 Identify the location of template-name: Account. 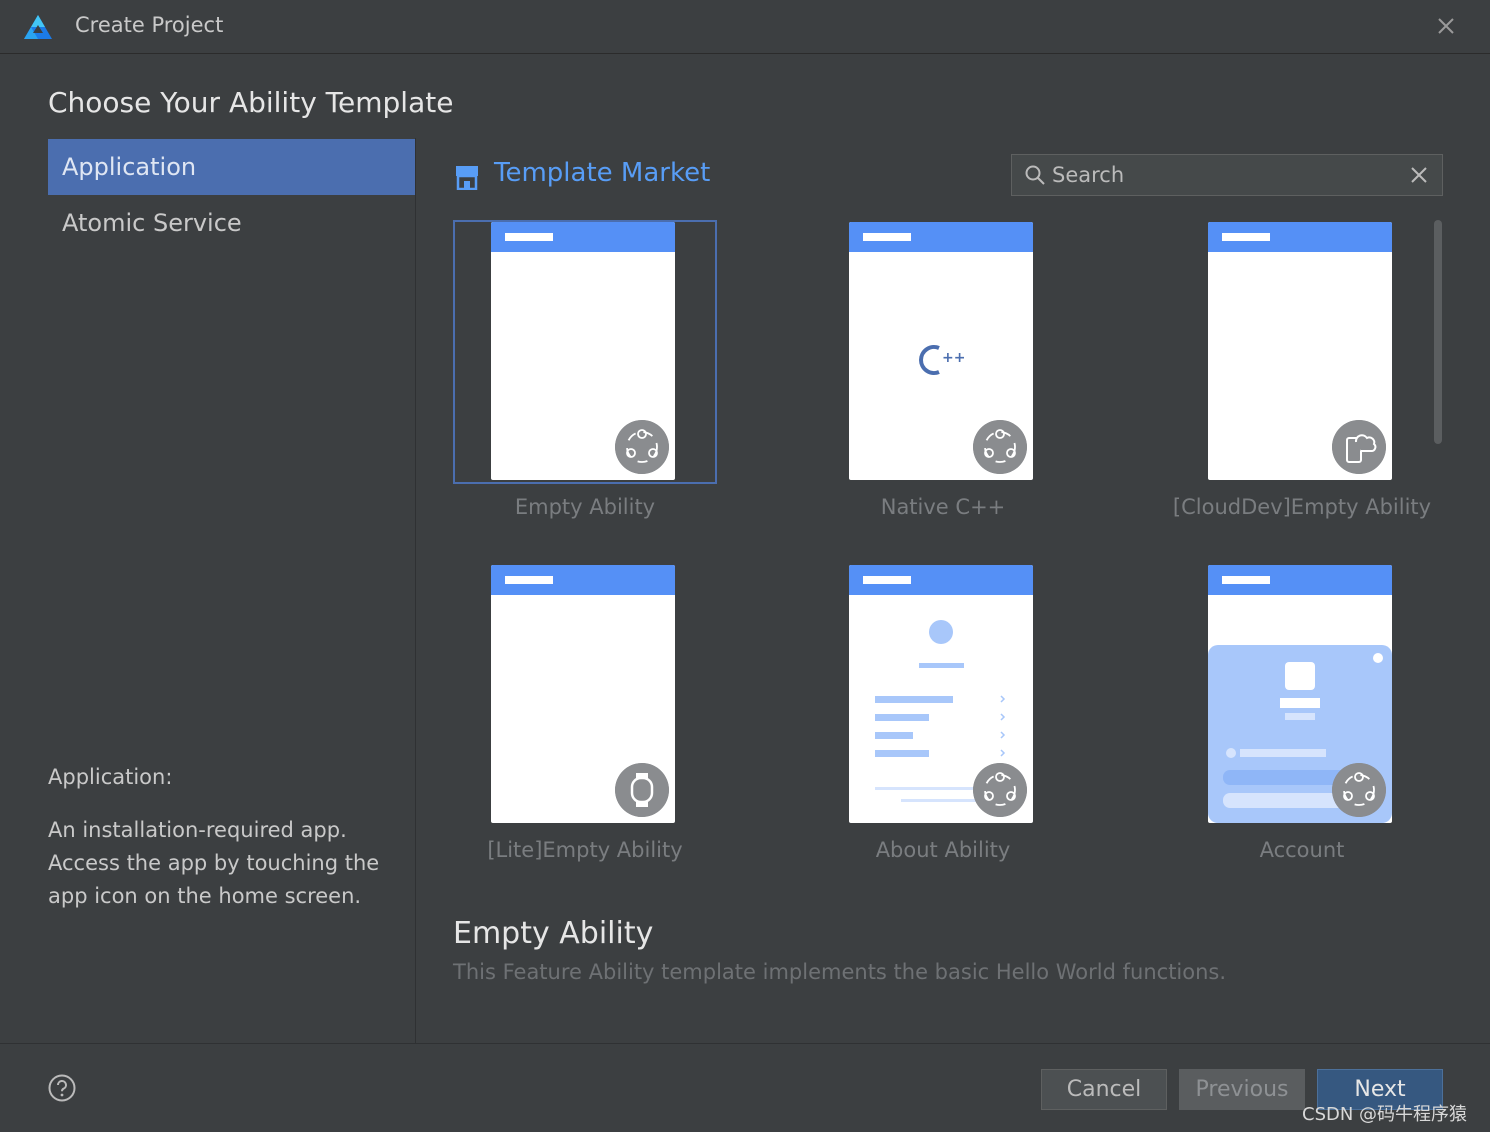
(1302, 850).